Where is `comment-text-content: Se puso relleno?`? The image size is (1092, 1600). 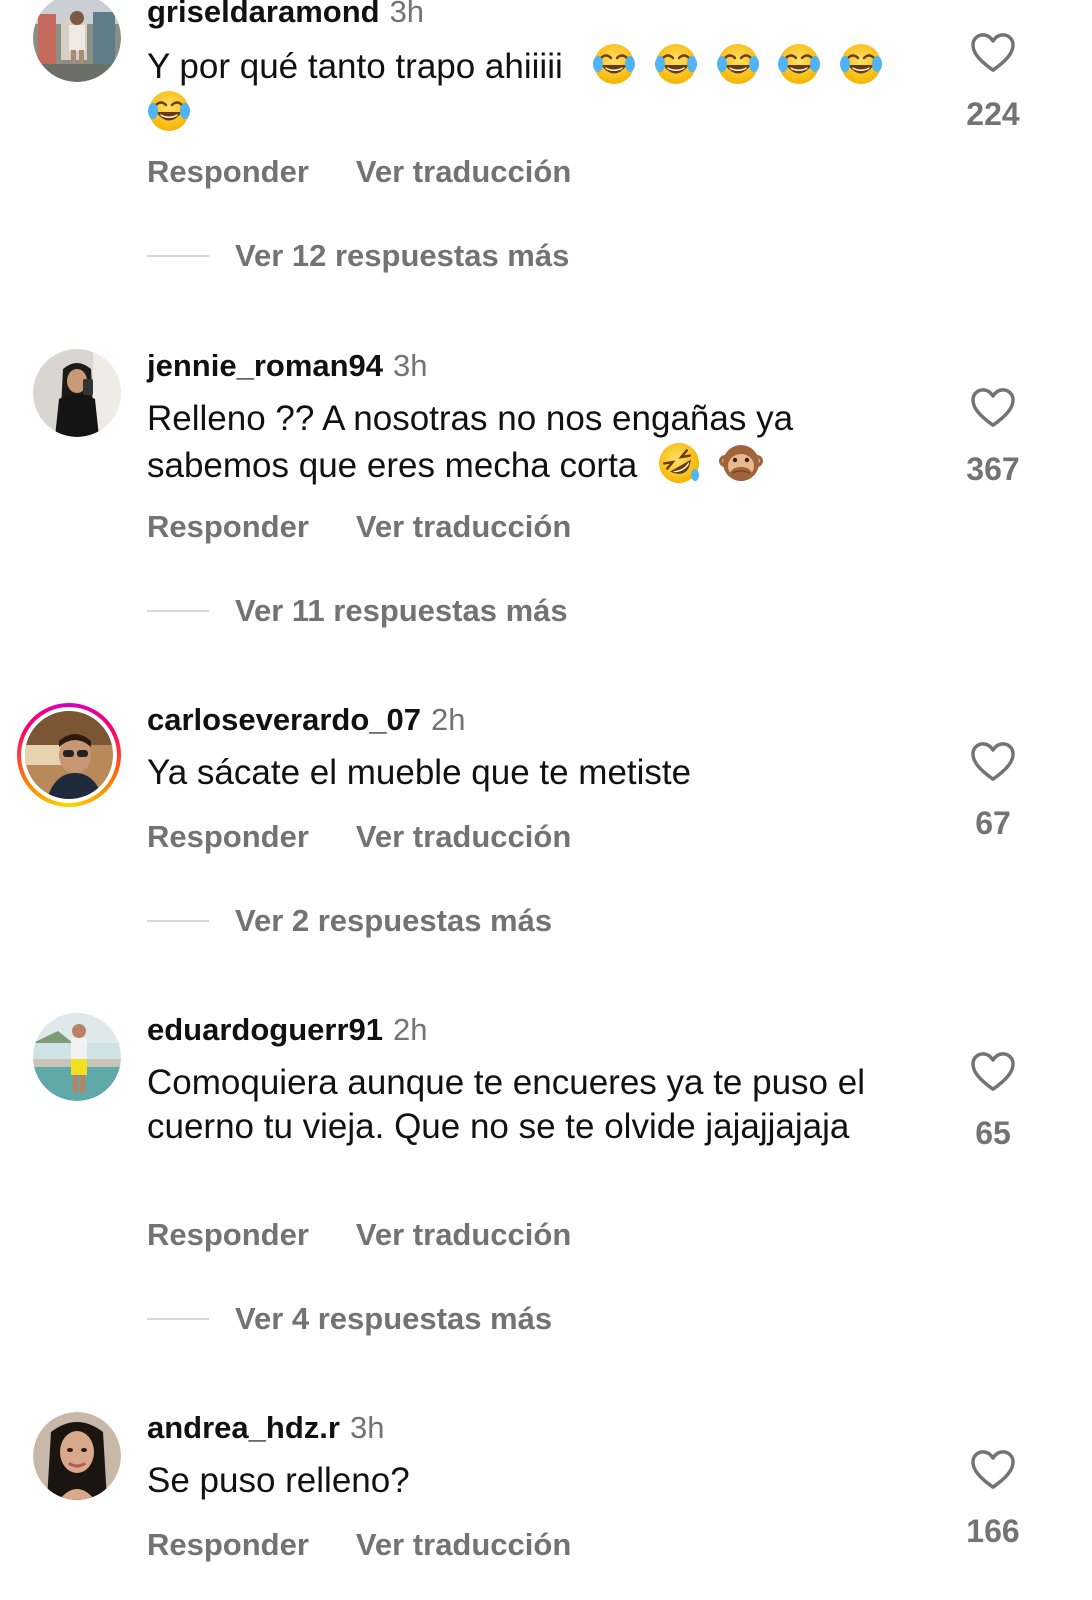
comment-text-content: Se puso relleno? is located at coordinates (278, 1480).